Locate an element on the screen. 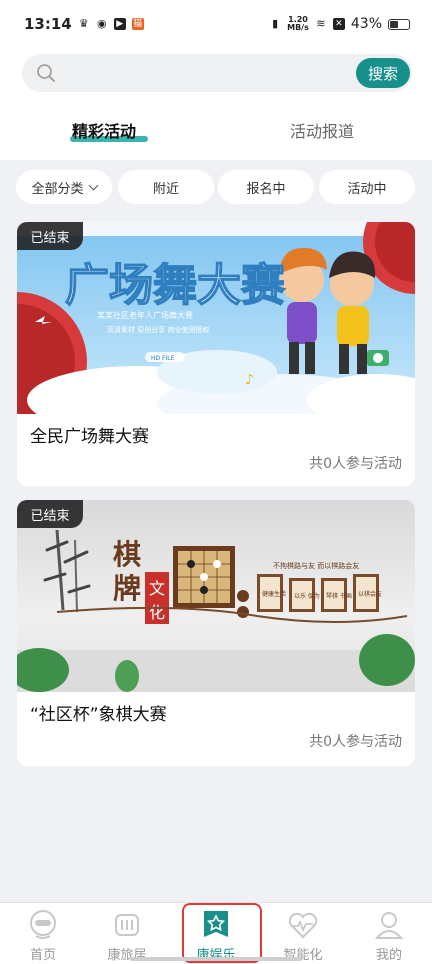  nav-smart: 智能化 is located at coordinates (303, 933).